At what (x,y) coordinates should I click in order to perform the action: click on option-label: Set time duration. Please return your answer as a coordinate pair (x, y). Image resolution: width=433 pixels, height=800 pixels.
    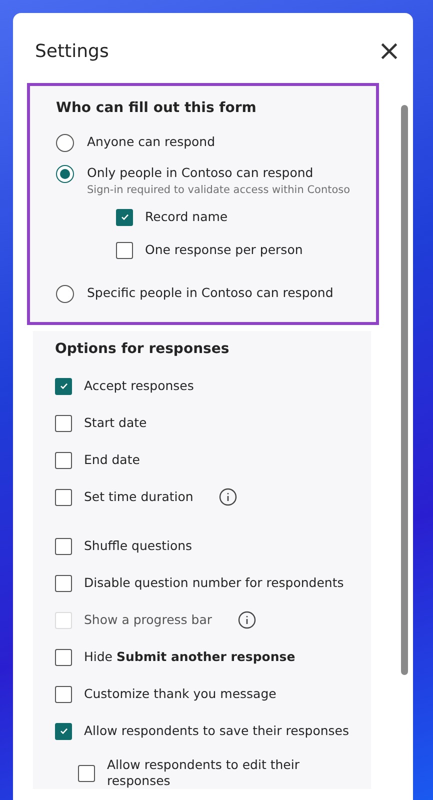
    Looking at the image, I should click on (139, 497).